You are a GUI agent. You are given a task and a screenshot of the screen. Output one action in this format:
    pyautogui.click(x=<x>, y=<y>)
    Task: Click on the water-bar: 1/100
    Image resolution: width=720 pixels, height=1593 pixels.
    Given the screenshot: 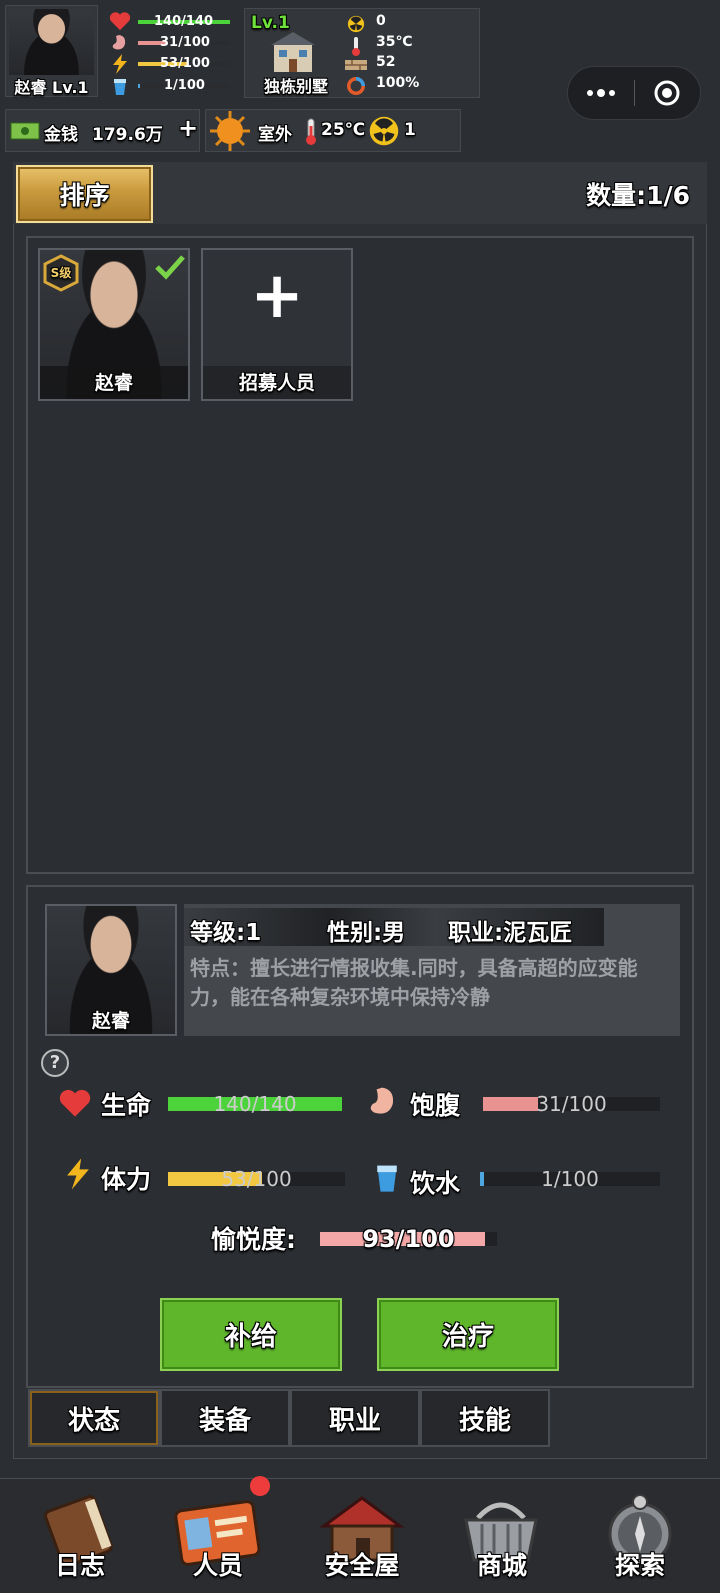 What is the action you would take?
    pyautogui.click(x=570, y=1179)
    